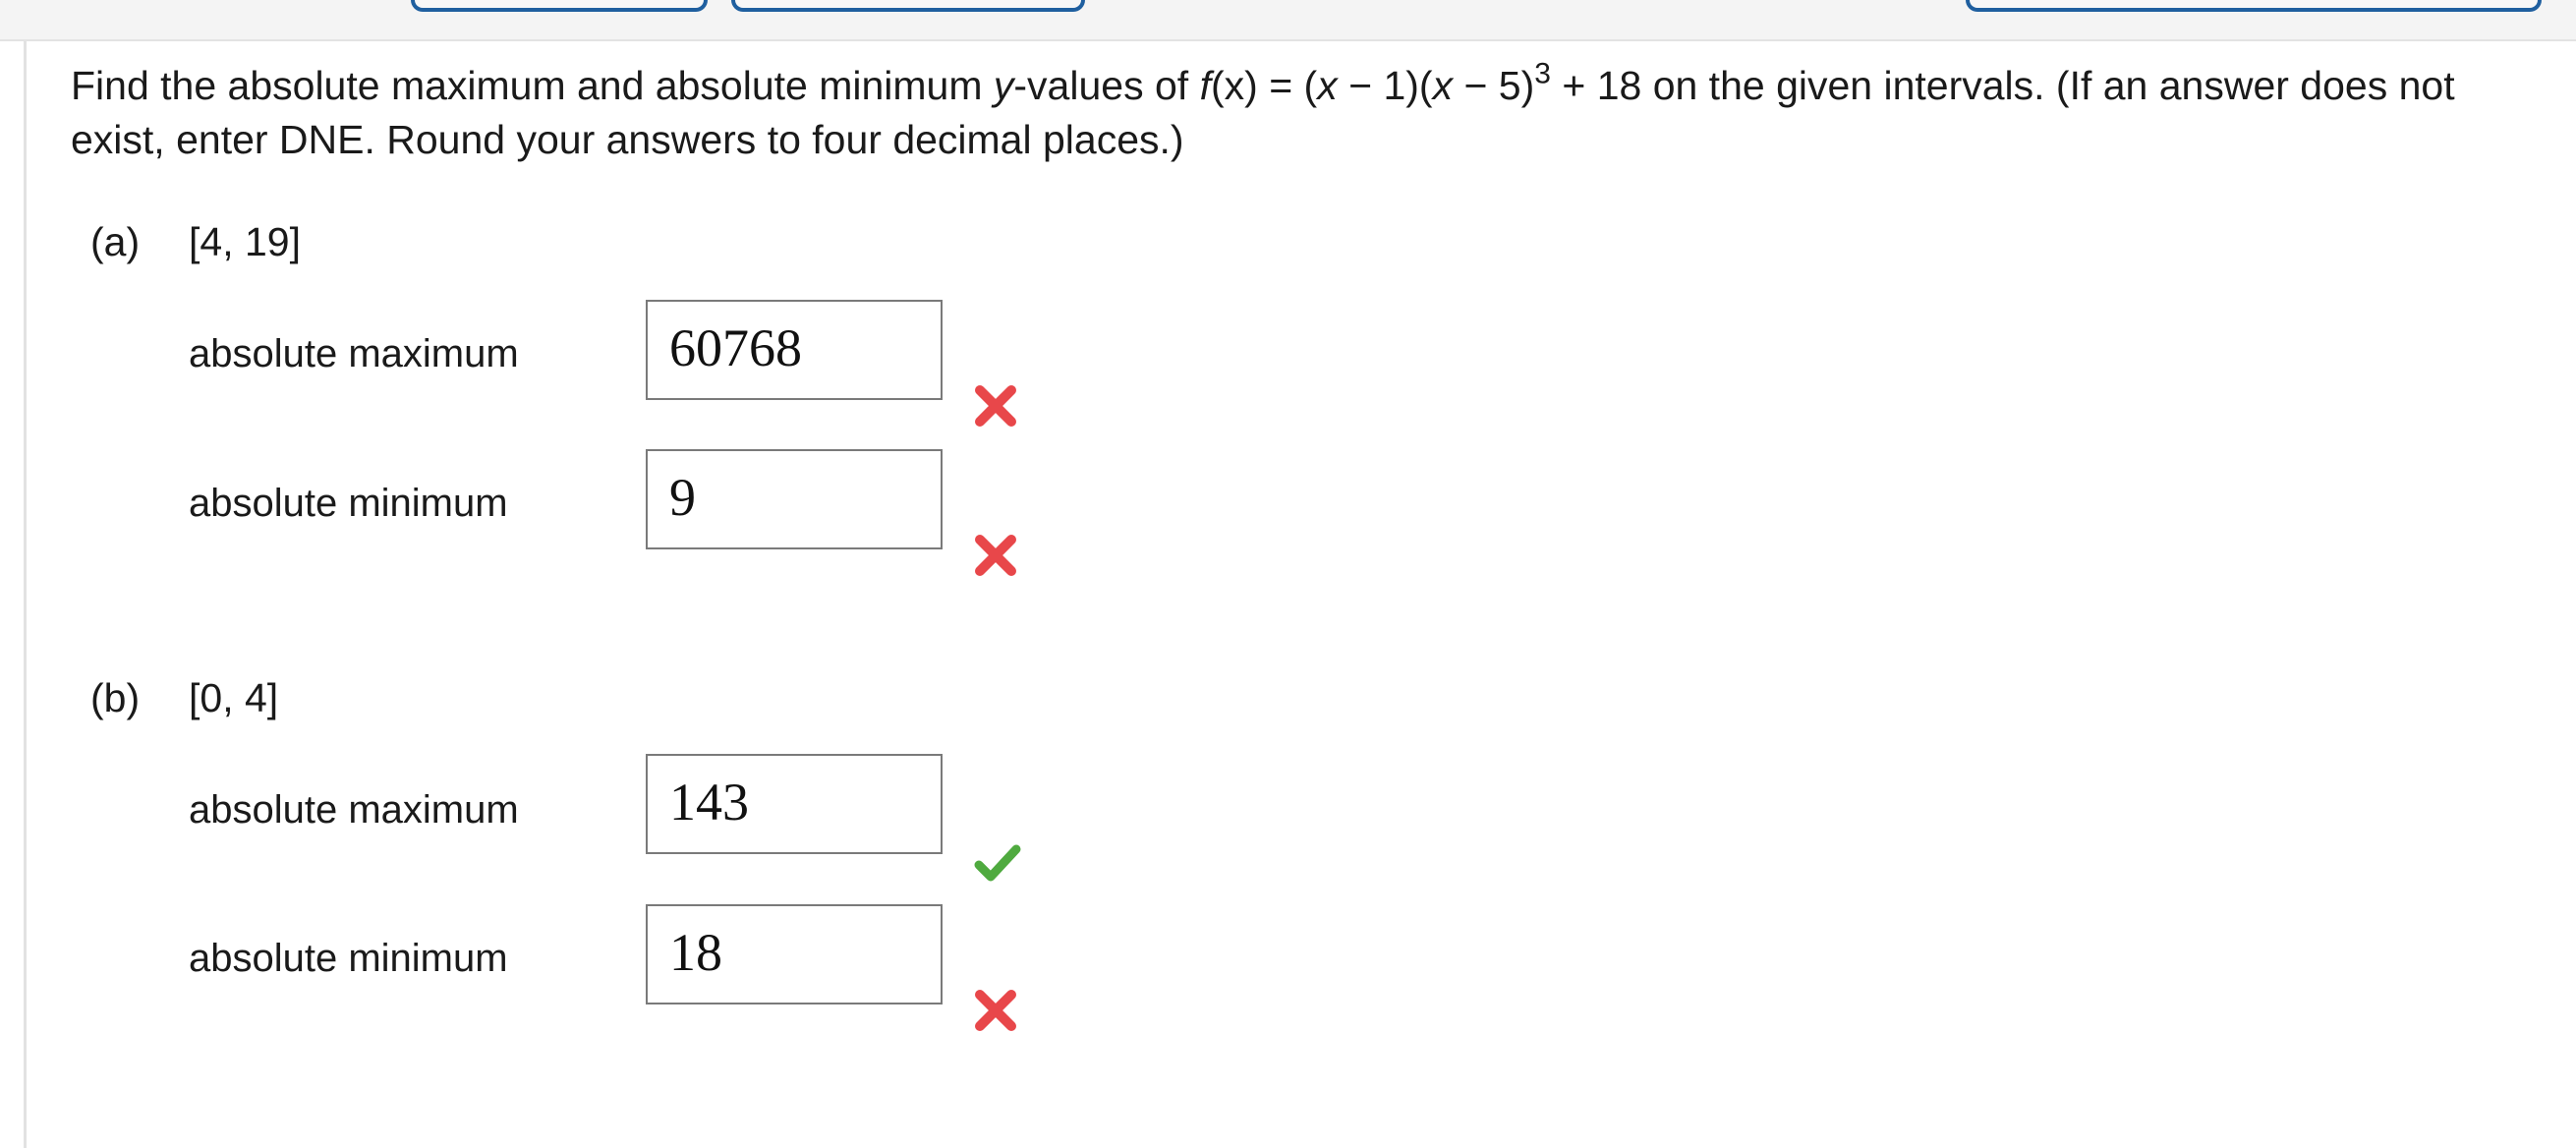 The width and height of the screenshot is (2576, 1148). What do you see at coordinates (354, 810) in the screenshot?
I see `part-b-max-label: absolute maximum` at bounding box center [354, 810].